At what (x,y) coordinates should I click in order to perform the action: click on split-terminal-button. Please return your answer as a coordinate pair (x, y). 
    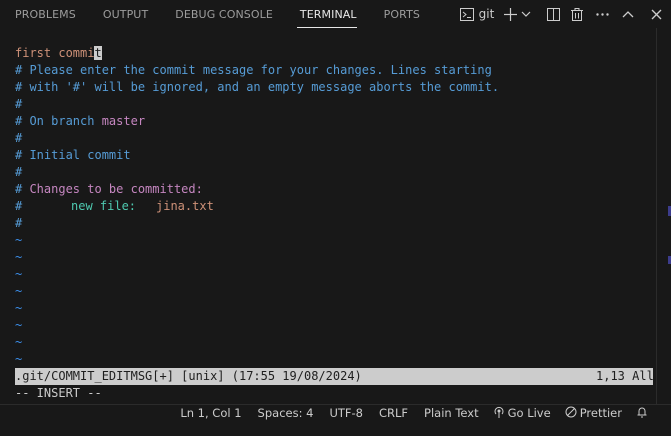
    Looking at the image, I should click on (553, 14).